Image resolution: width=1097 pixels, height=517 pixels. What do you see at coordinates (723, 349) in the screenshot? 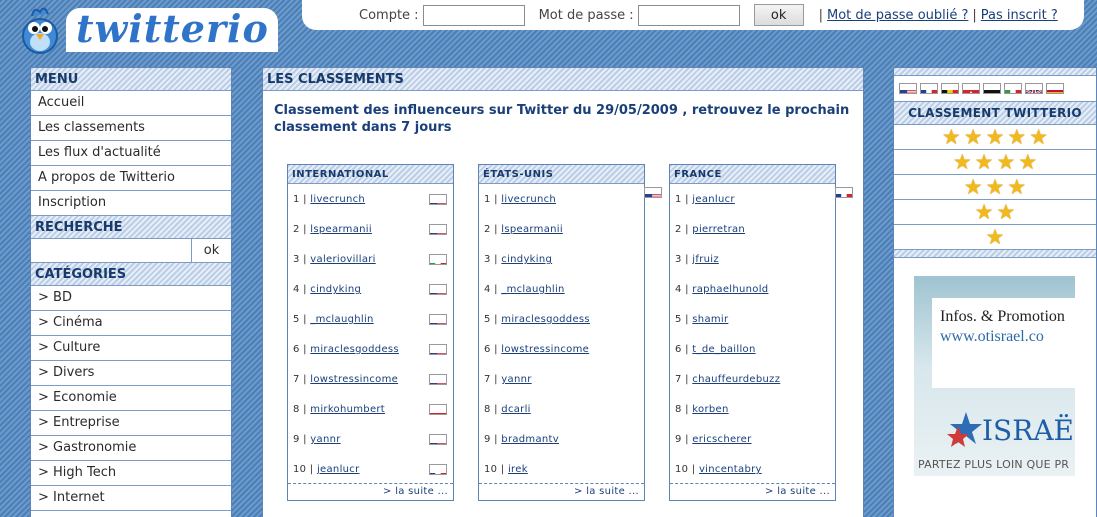
I see `ranking-user-link: t_de_baillon` at bounding box center [723, 349].